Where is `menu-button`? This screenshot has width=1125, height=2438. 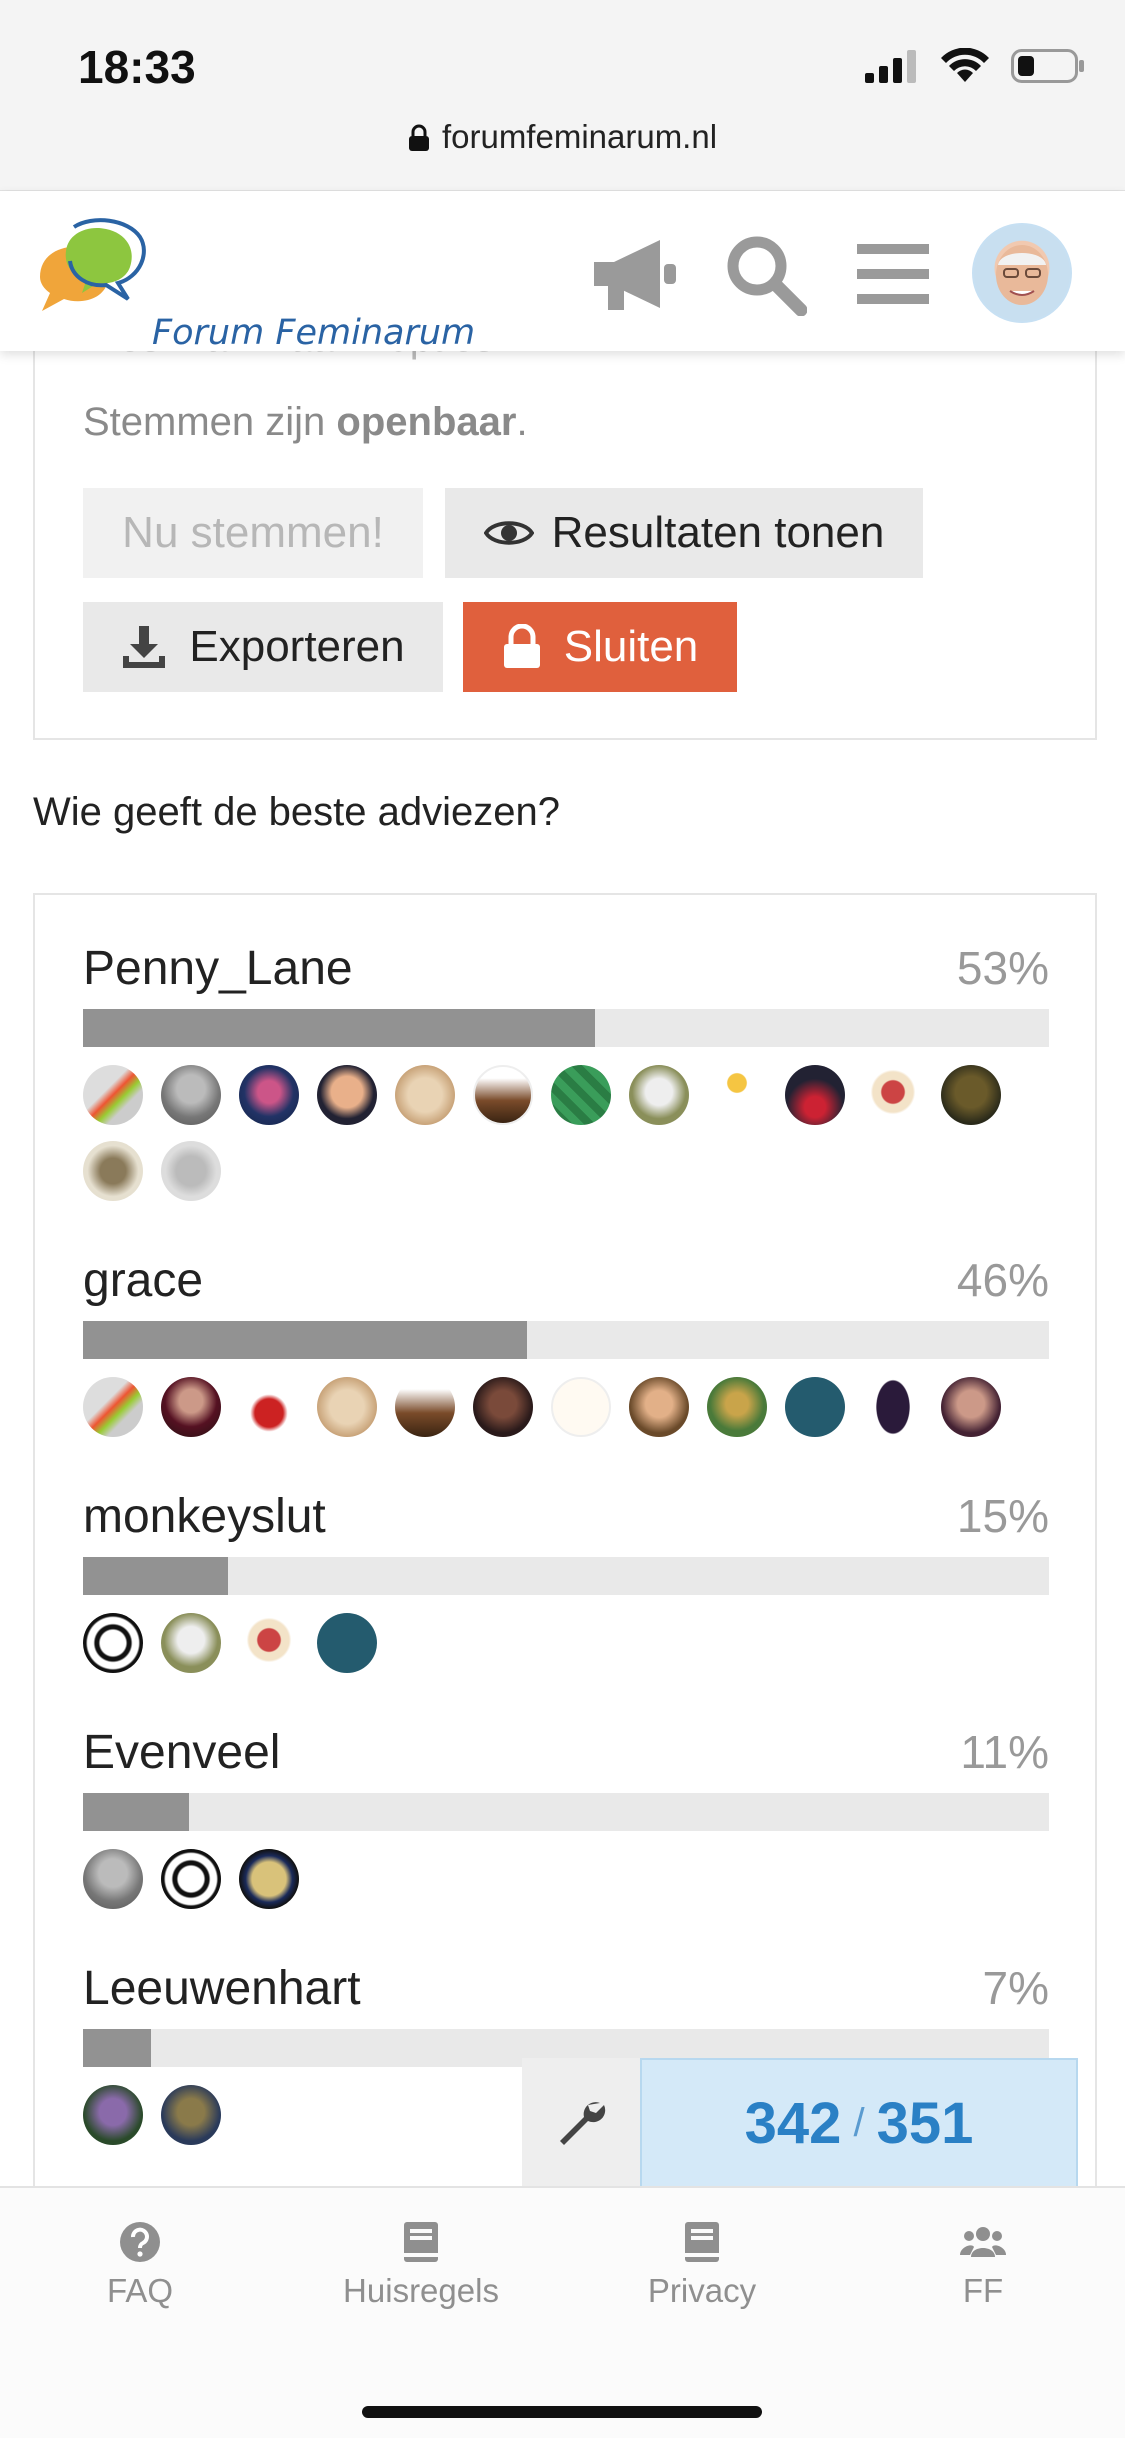 menu-button is located at coordinates (893, 274).